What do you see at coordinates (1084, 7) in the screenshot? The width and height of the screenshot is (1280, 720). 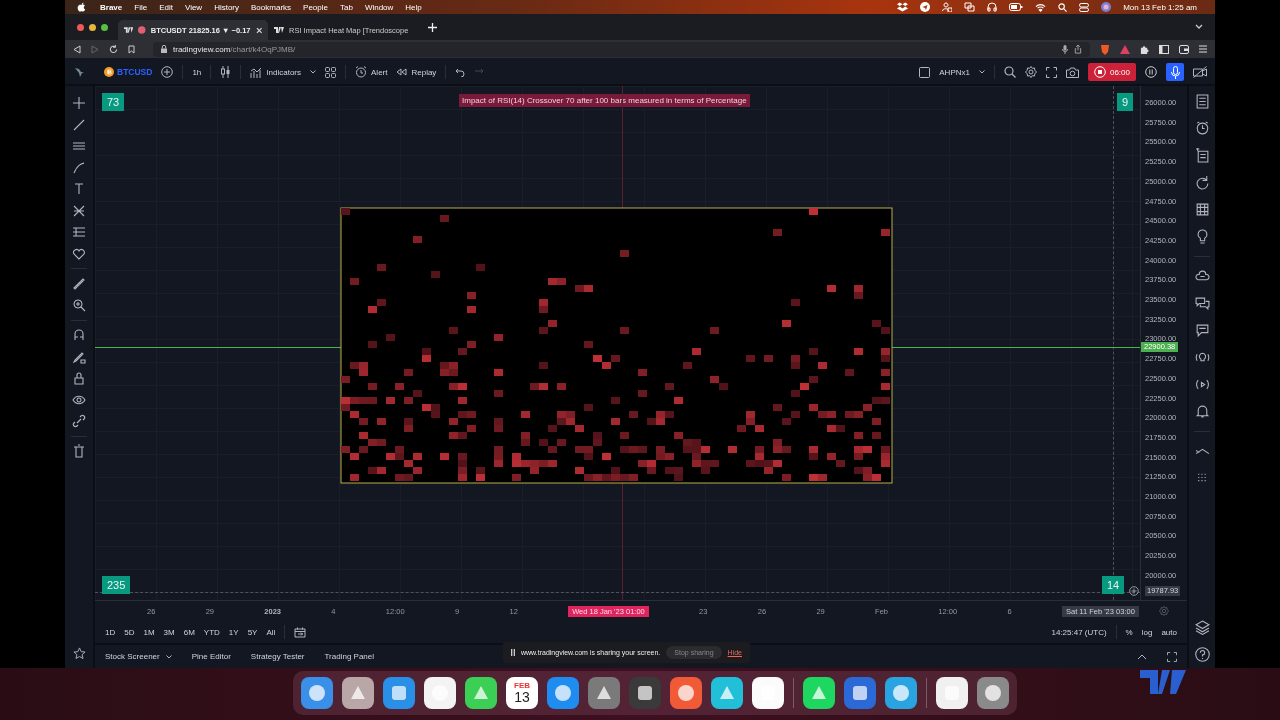 I see `control-center-icon` at bounding box center [1084, 7].